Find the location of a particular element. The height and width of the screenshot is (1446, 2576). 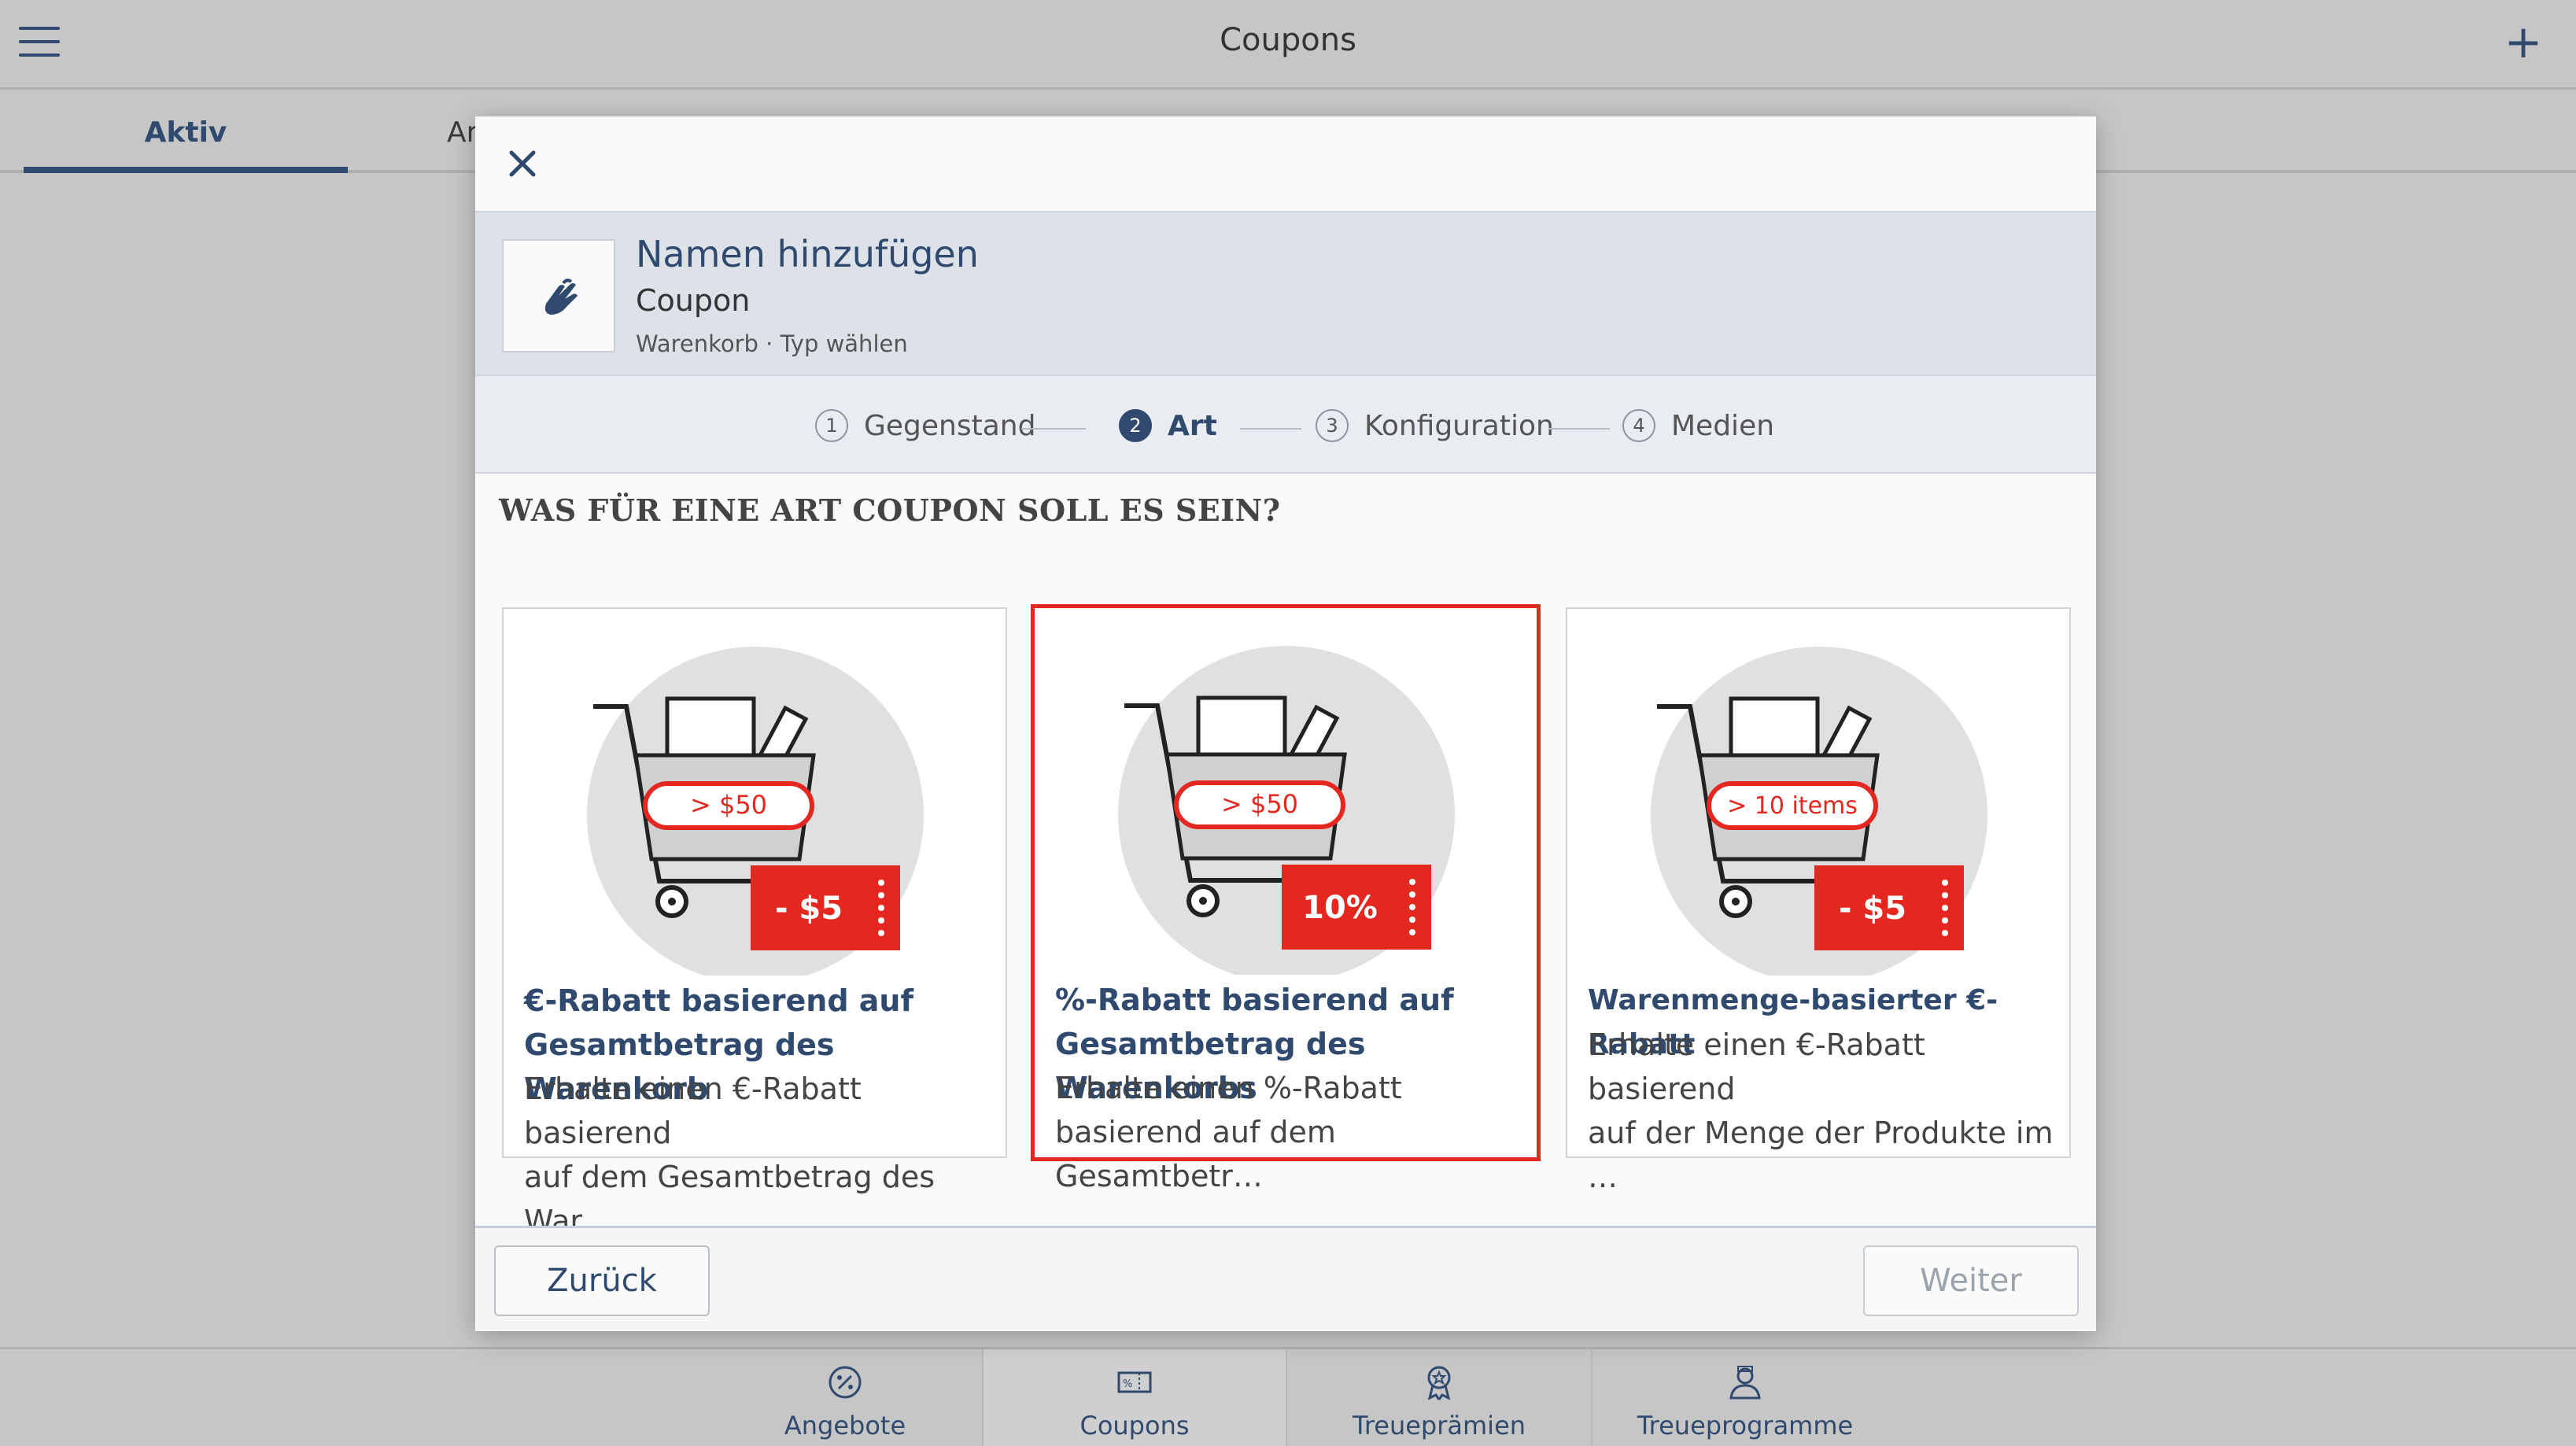

coupon-meta: Warenkorb · Typ wählen is located at coordinates (772, 343).